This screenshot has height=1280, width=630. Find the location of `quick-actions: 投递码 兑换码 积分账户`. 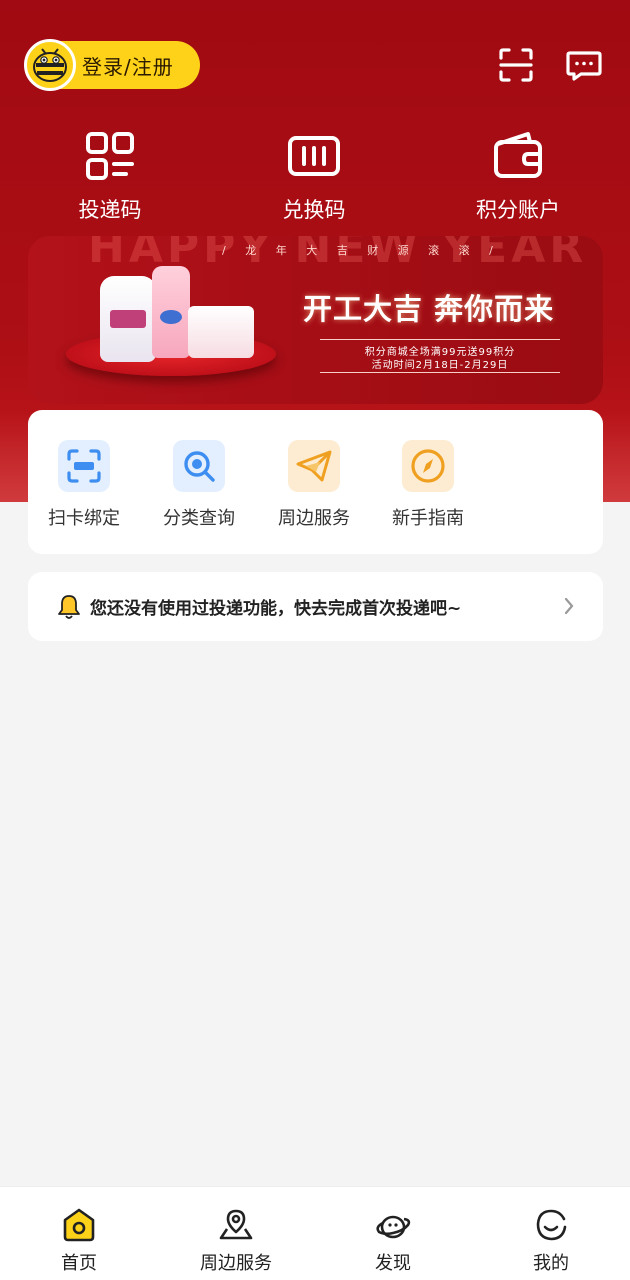

quick-actions: 投递码 兑换码 积分账户 is located at coordinates (315, 178).